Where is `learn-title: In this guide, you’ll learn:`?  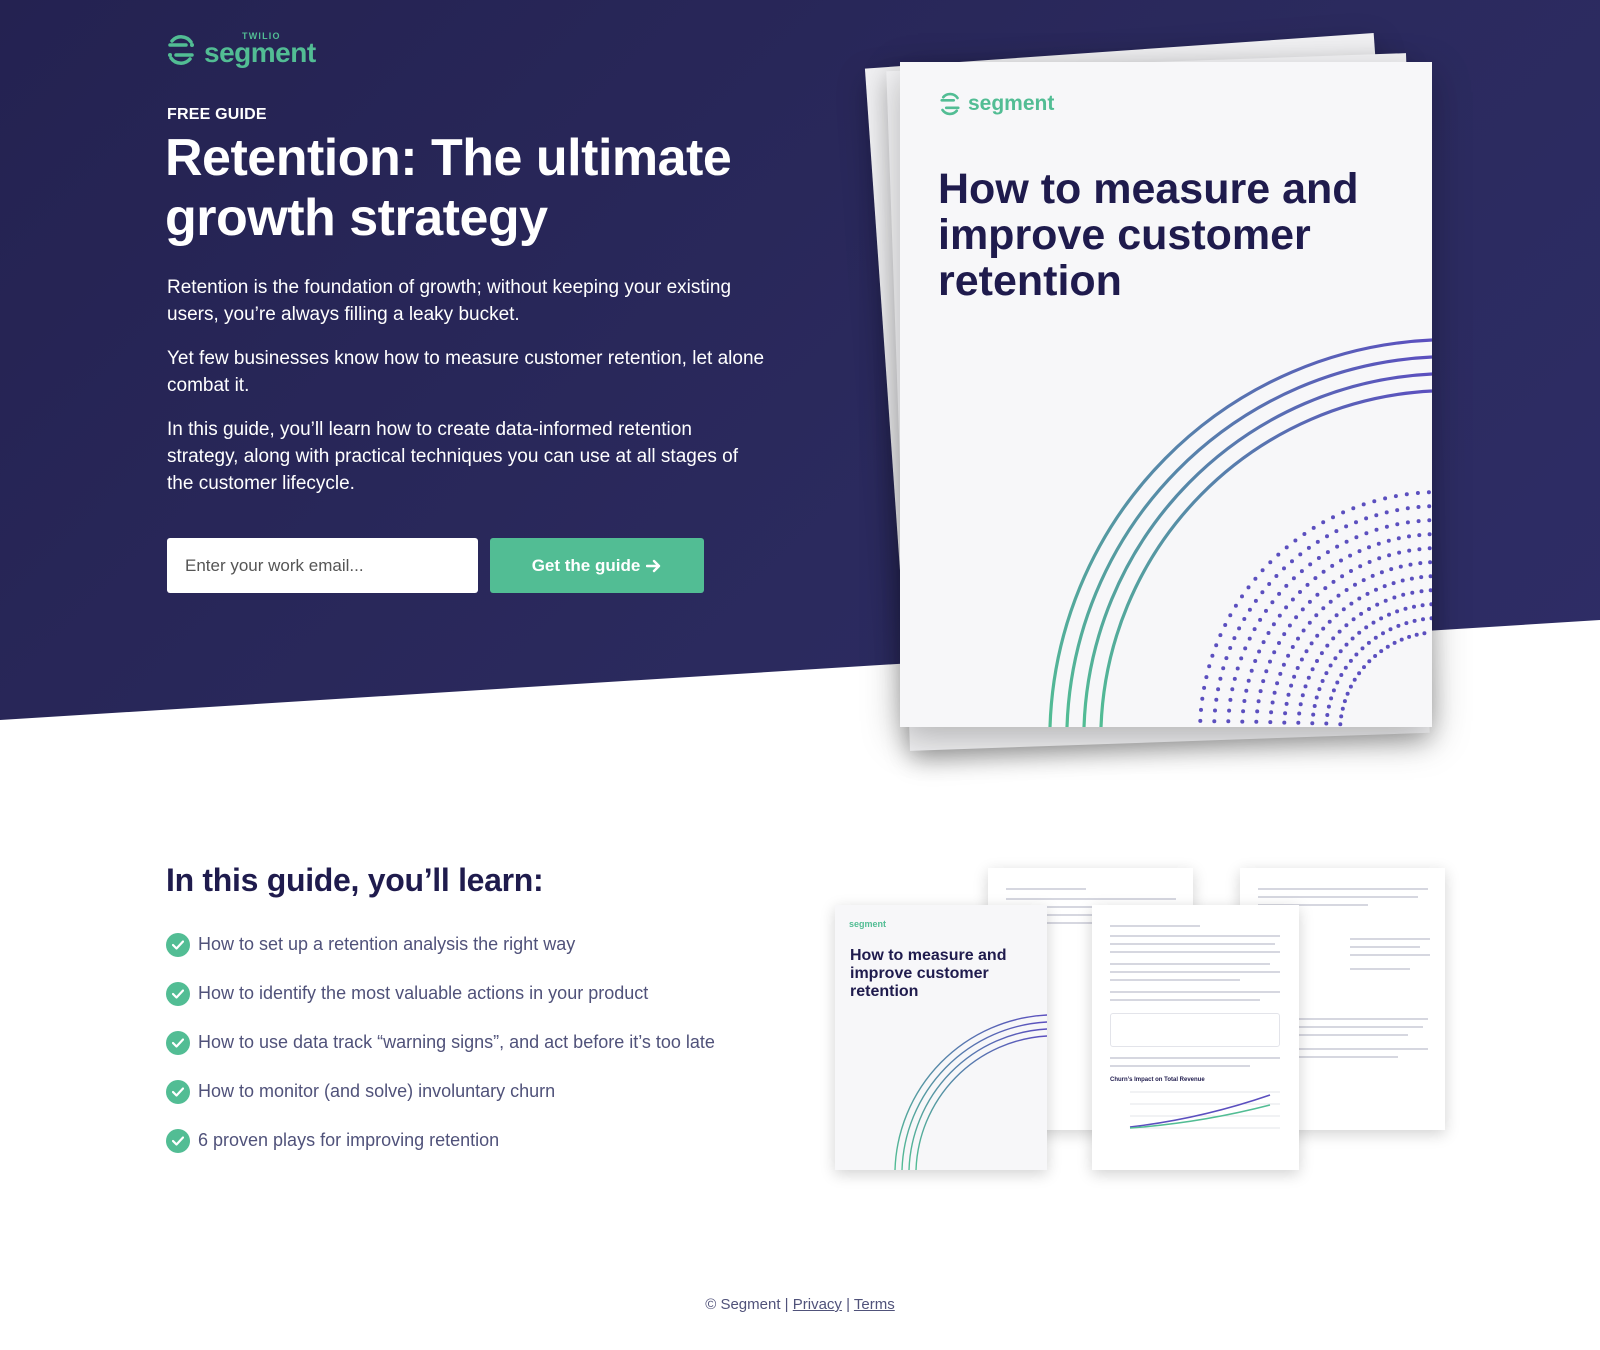
learn-title: In this guide, you’ll learn: is located at coordinates (355, 880).